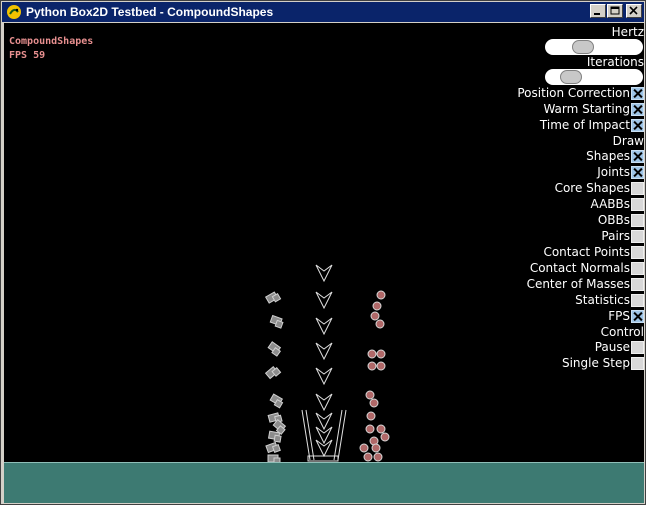 The height and width of the screenshot is (505, 646). Describe the element at coordinates (637, 316) in the screenshot. I see `fps-checkbox` at that location.